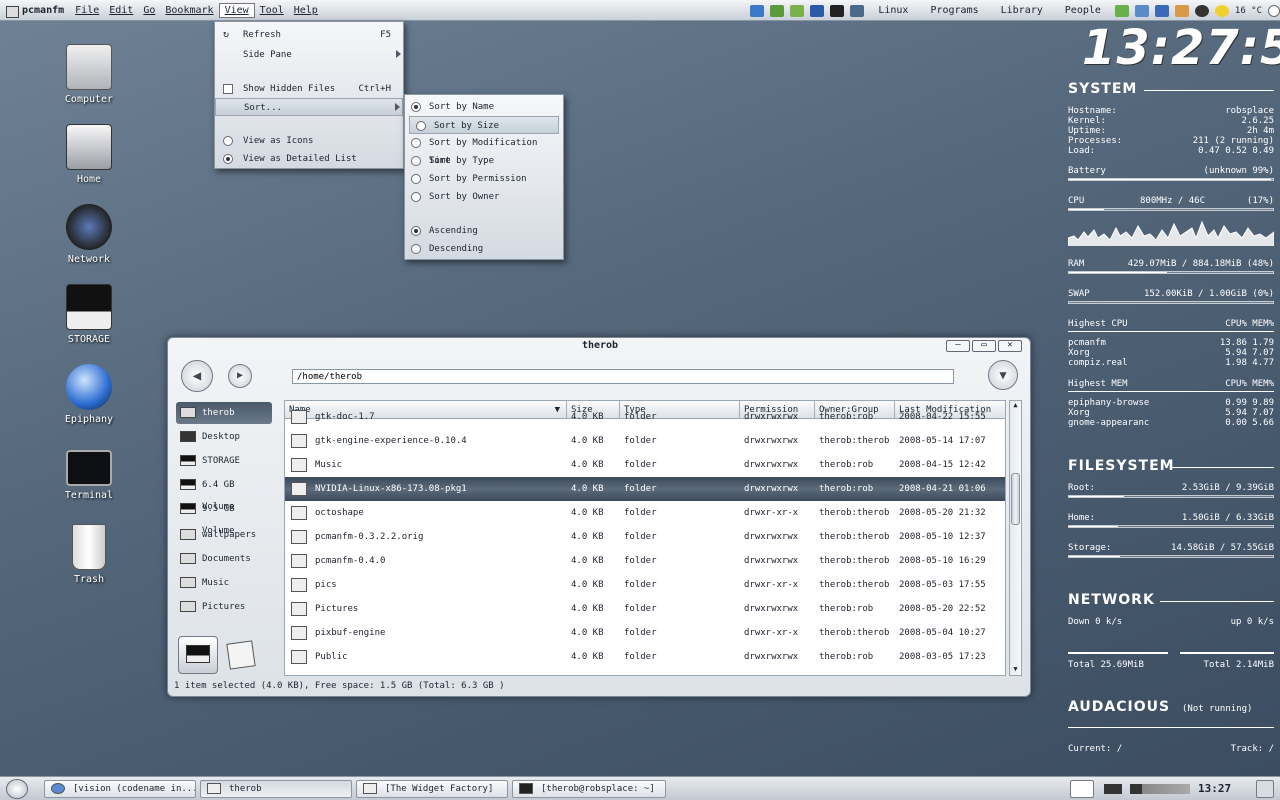  Describe the element at coordinates (484, 179) in the screenshot. I see `menu-item-sort-permission: Sort by Permission` at that location.